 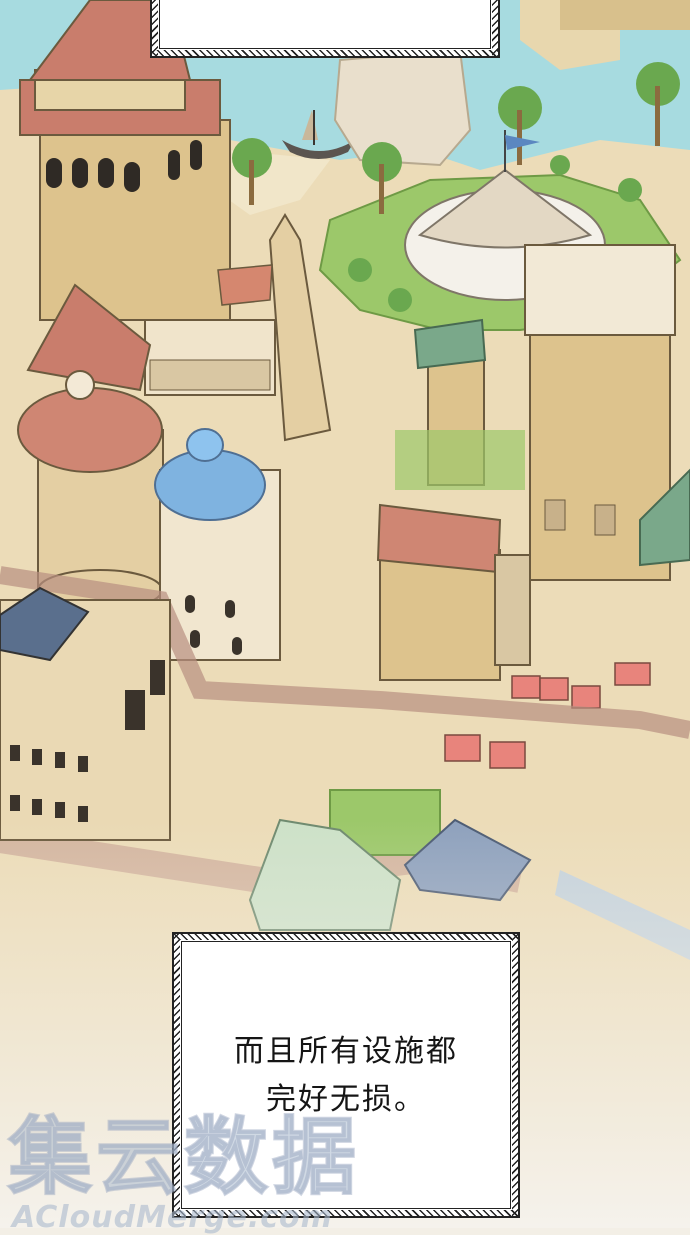 I want to click on caption-line-1: 而且所有设施都, so click(x=346, y=1051).